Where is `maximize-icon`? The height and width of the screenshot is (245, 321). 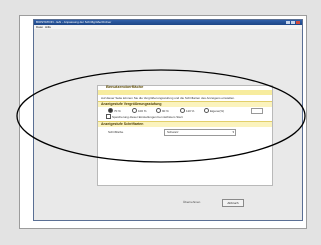 maximize-icon is located at coordinates (293, 22).